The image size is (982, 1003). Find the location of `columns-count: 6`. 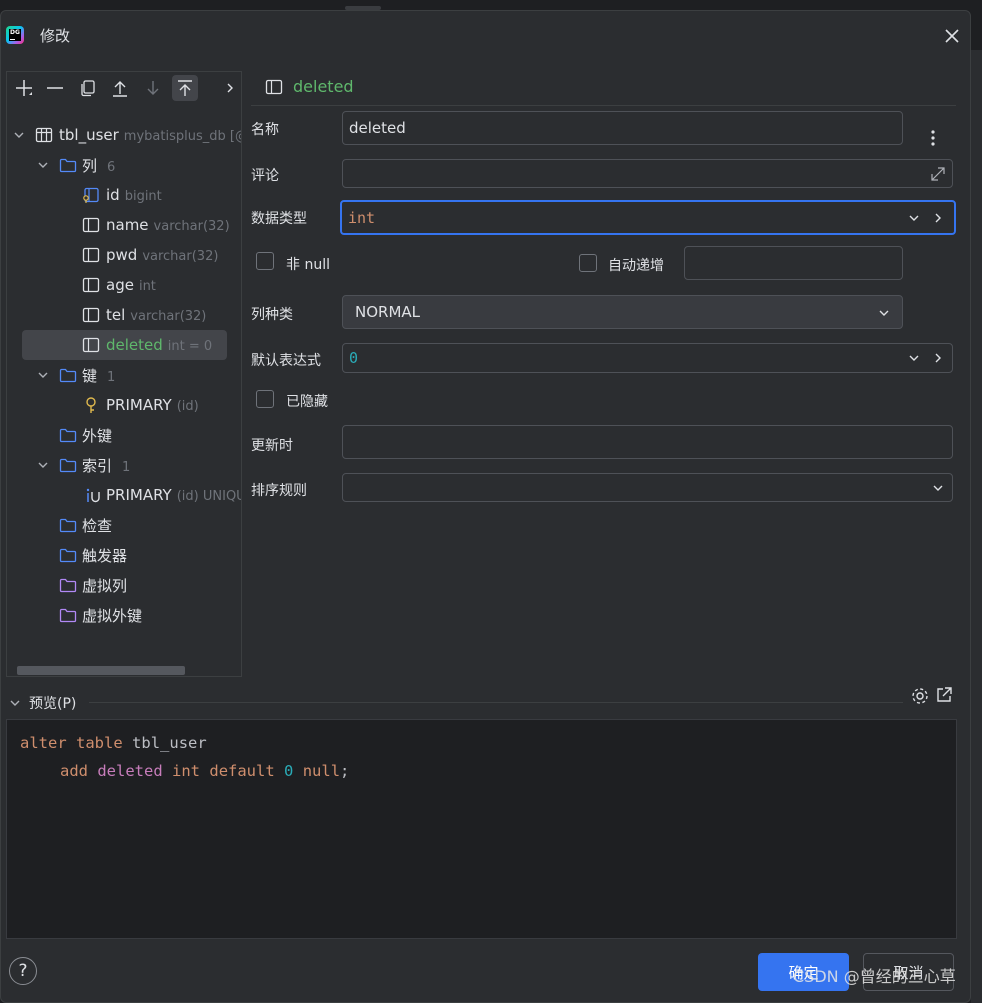

columns-count: 6 is located at coordinates (111, 167).